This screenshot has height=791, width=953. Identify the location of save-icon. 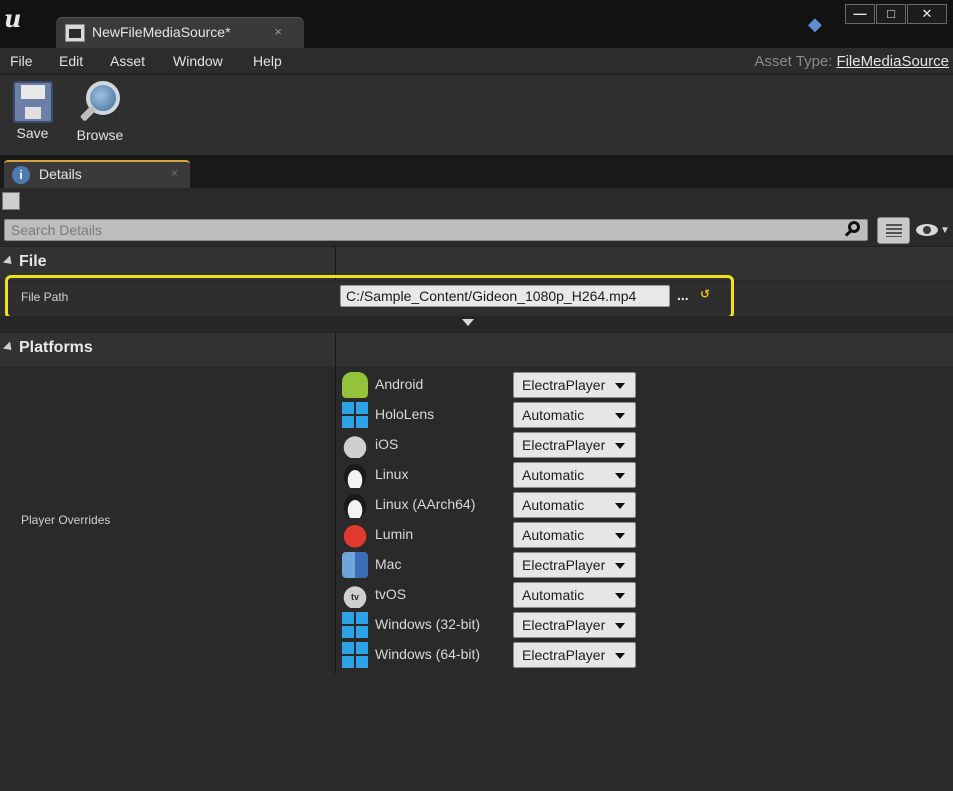
(32, 102).